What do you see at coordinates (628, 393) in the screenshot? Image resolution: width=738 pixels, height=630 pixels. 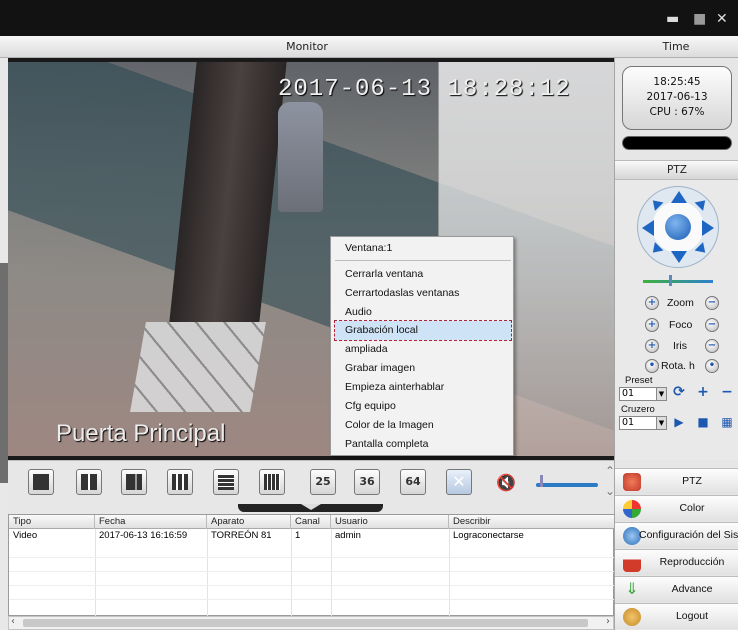 I see `preset-value: 01` at bounding box center [628, 393].